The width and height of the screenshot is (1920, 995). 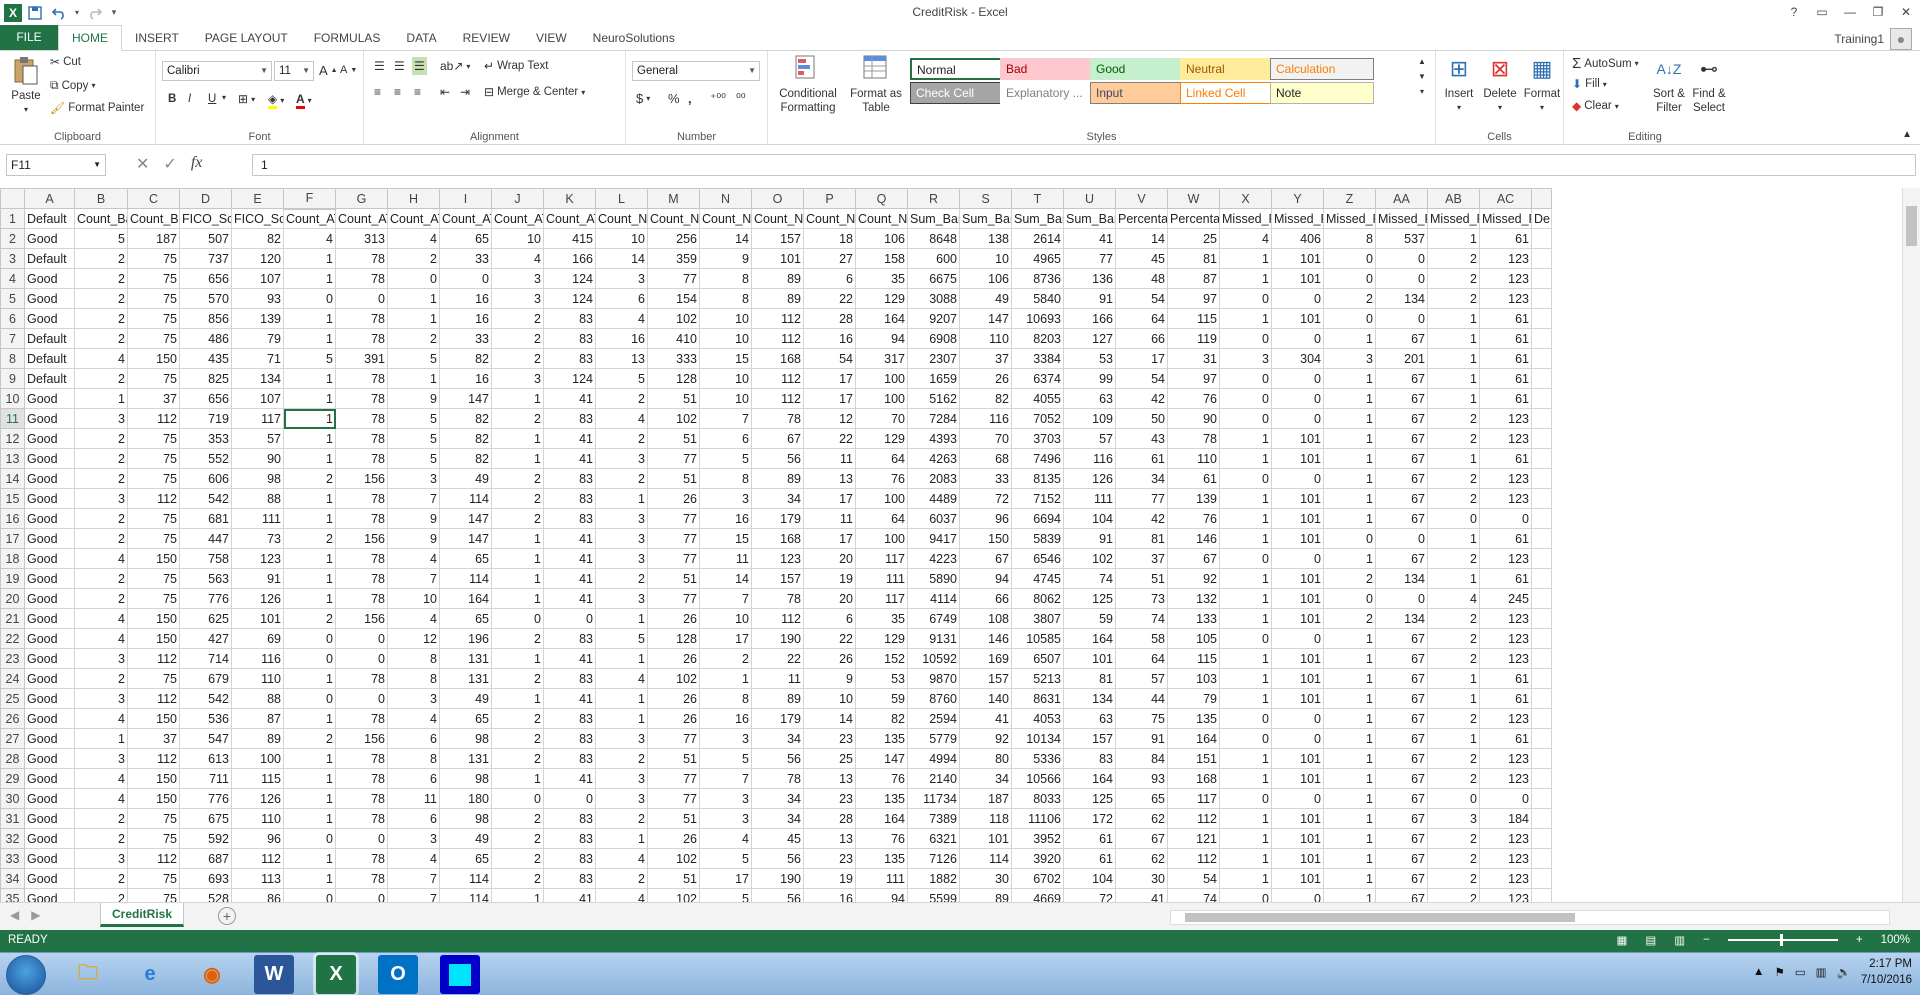 What do you see at coordinates (421, 38) in the screenshot?
I see `tab-data: DATA` at bounding box center [421, 38].